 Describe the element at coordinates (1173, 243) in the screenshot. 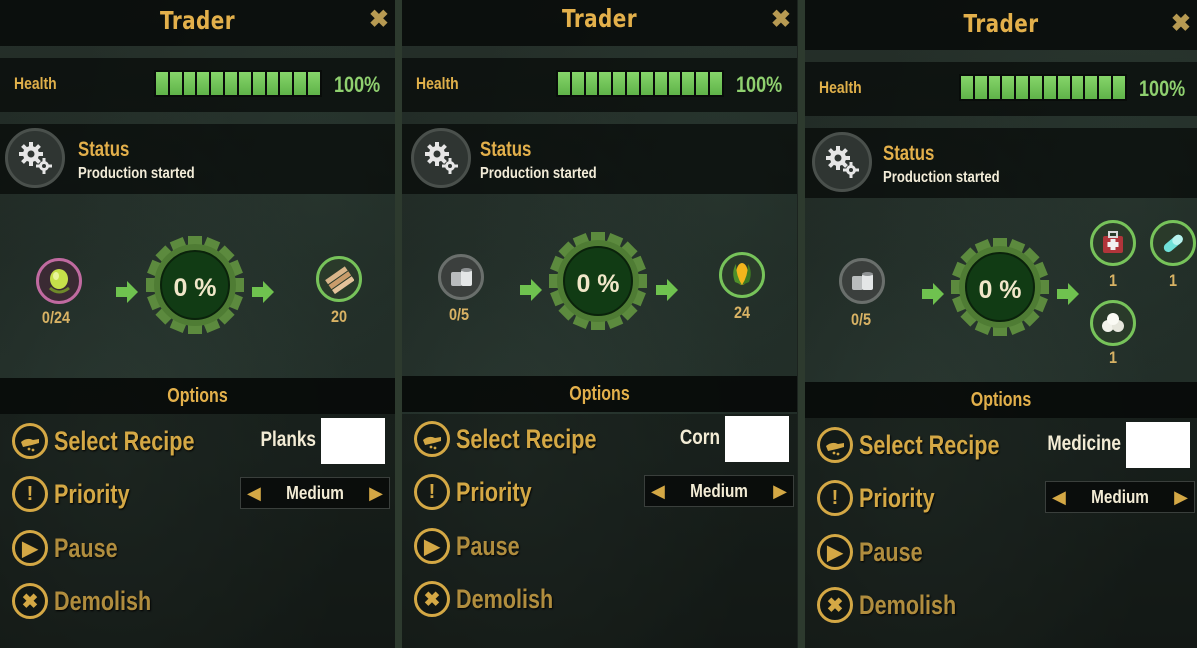

I see `pills-icon` at that location.